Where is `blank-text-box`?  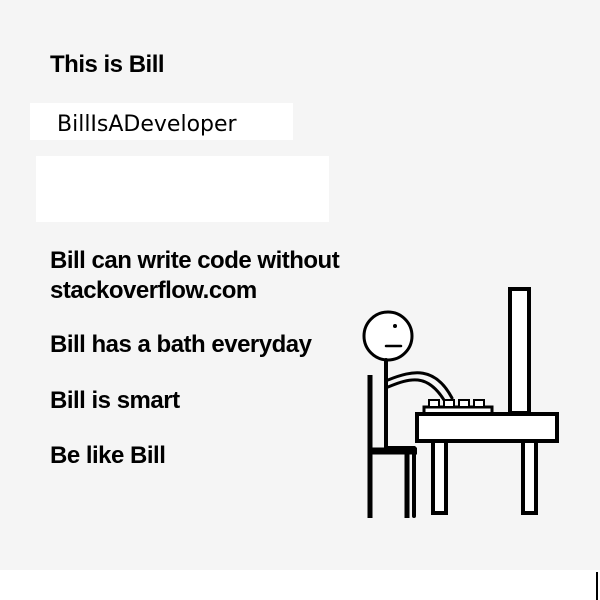 blank-text-box is located at coordinates (182, 189).